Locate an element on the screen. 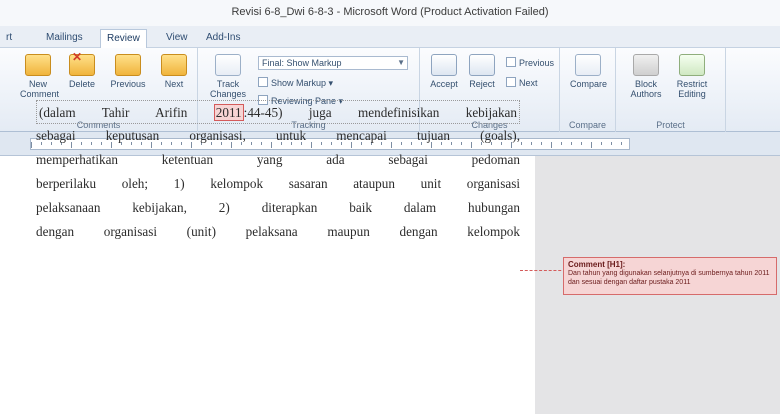  next-change-button: Next is located at coordinates (522, 83).